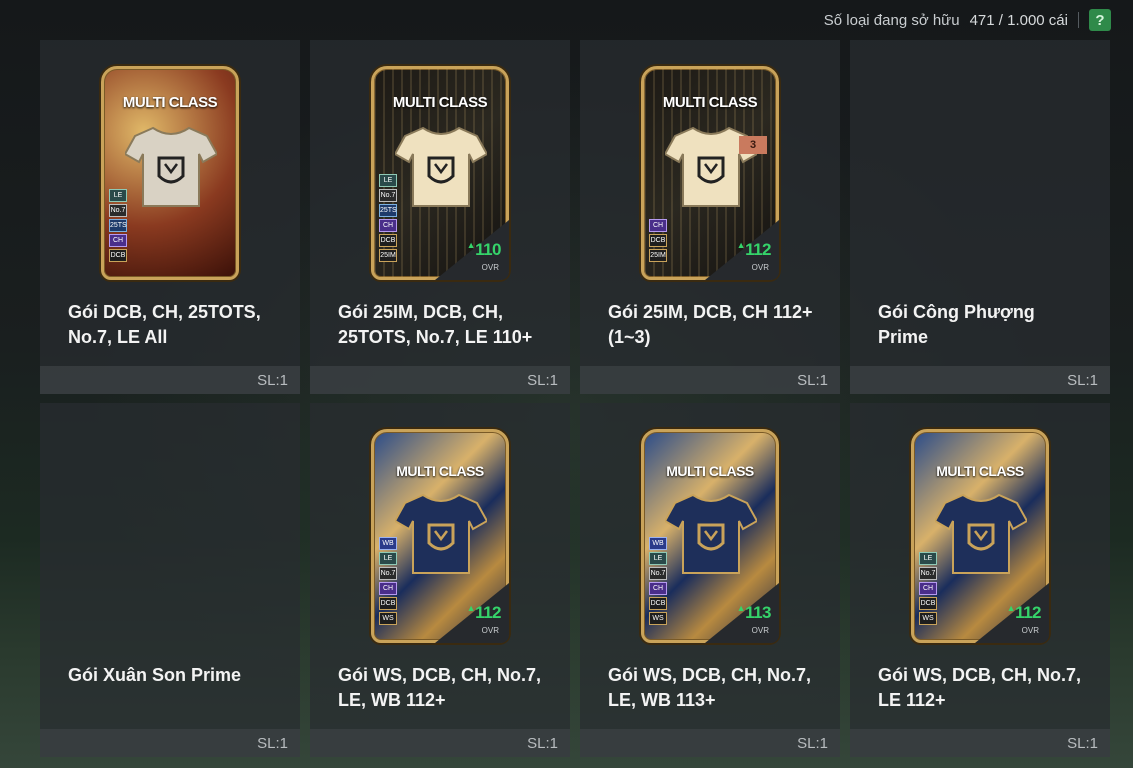 The width and height of the screenshot is (1133, 768). What do you see at coordinates (658, 255) in the screenshot?
I see `card-tag: 25IM` at bounding box center [658, 255].